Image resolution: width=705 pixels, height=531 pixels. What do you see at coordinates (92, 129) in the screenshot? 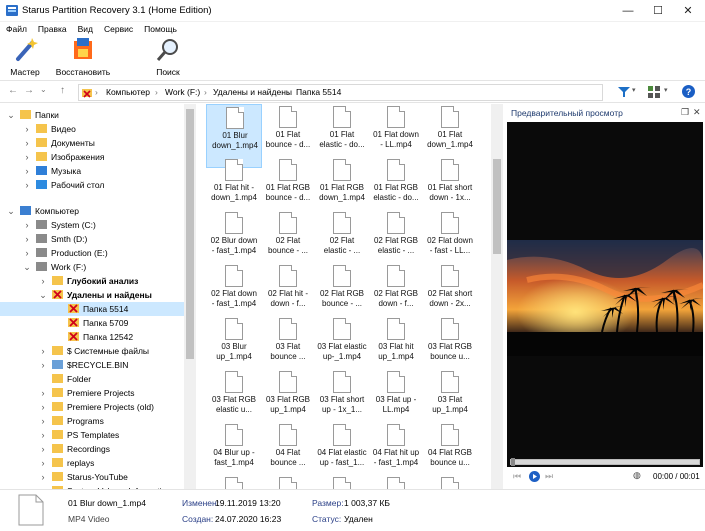
I see `tree-item: › Видео` at bounding box center [92, 129].